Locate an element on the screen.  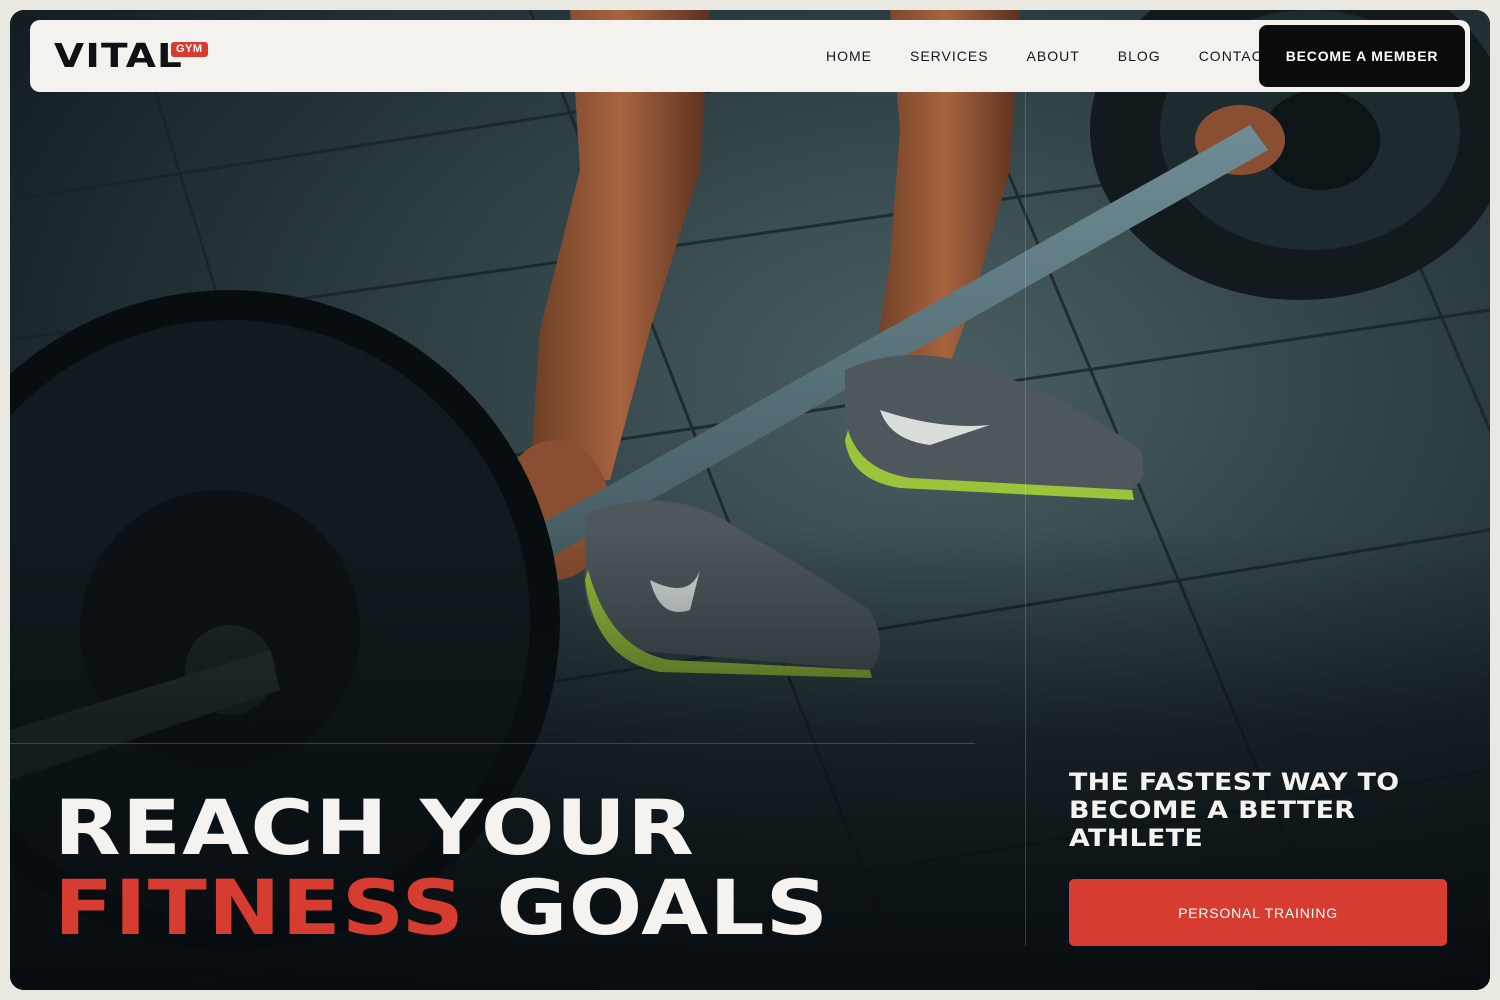
nav-item-services: SERVICES is located at coordinates (949, 56).